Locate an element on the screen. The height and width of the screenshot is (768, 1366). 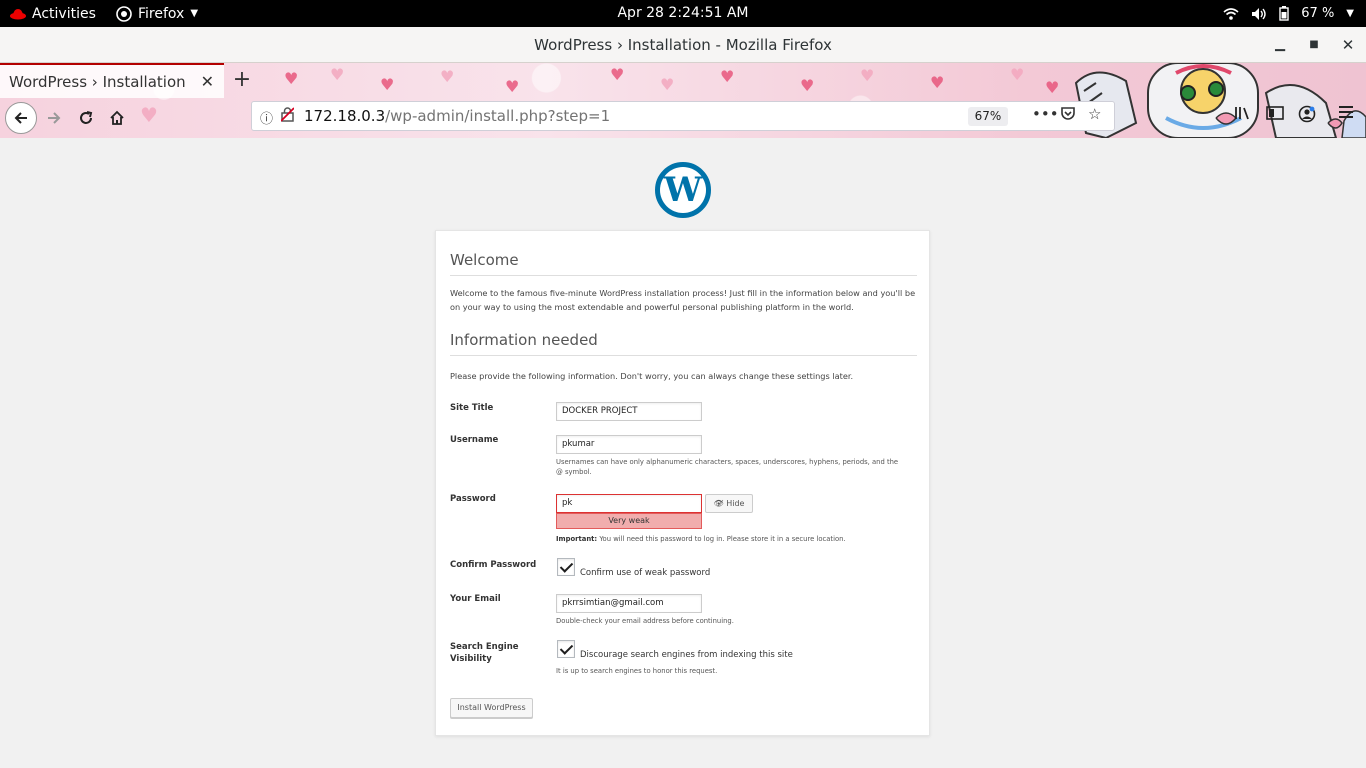
forward-button is located at coordinates (54, 118).